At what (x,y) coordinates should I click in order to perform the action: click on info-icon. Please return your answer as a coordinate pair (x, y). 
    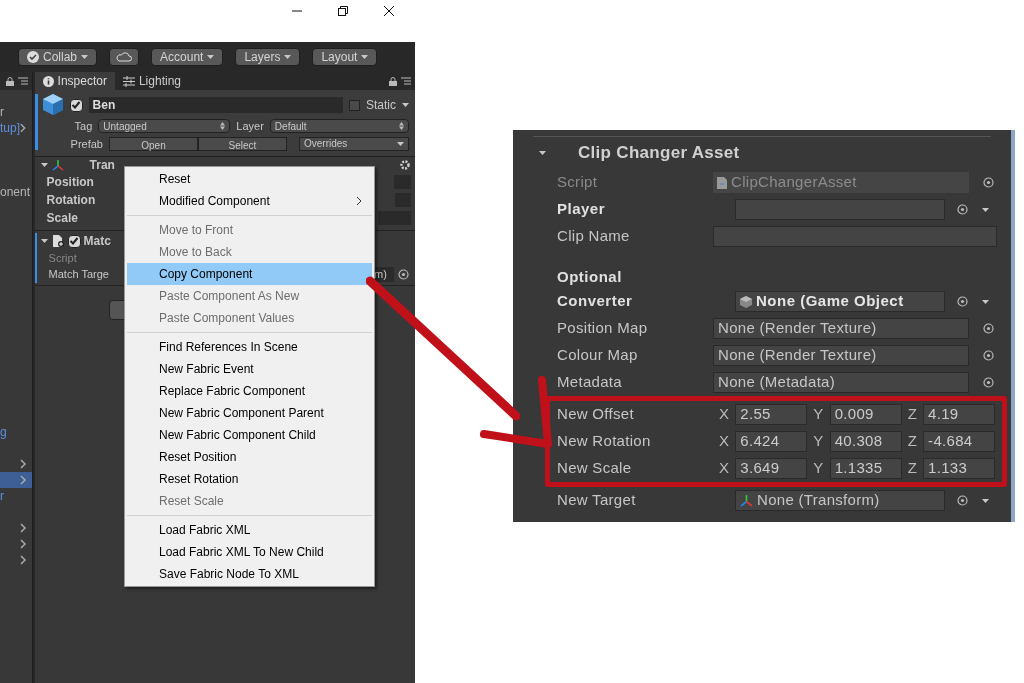
    Looking at the image, I should click on (48, 81).